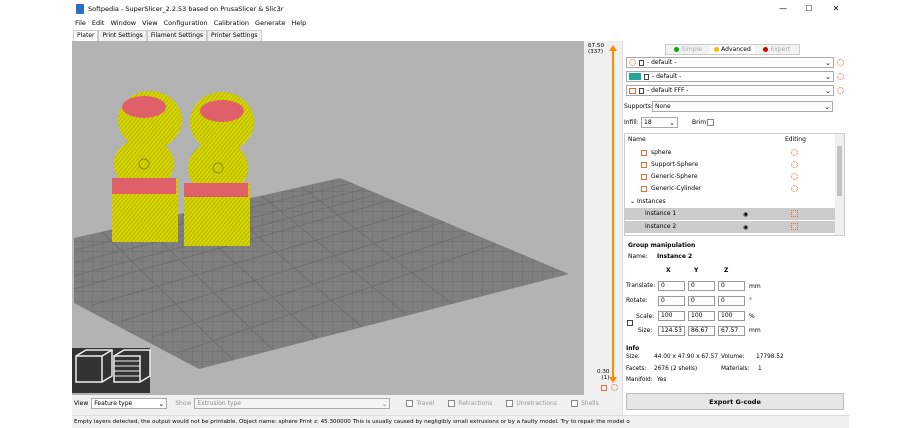 Image resolution: width=920 pixels, height=428 pixels. I want to click on infill-select: 18 ⌄, so click(659, 122).